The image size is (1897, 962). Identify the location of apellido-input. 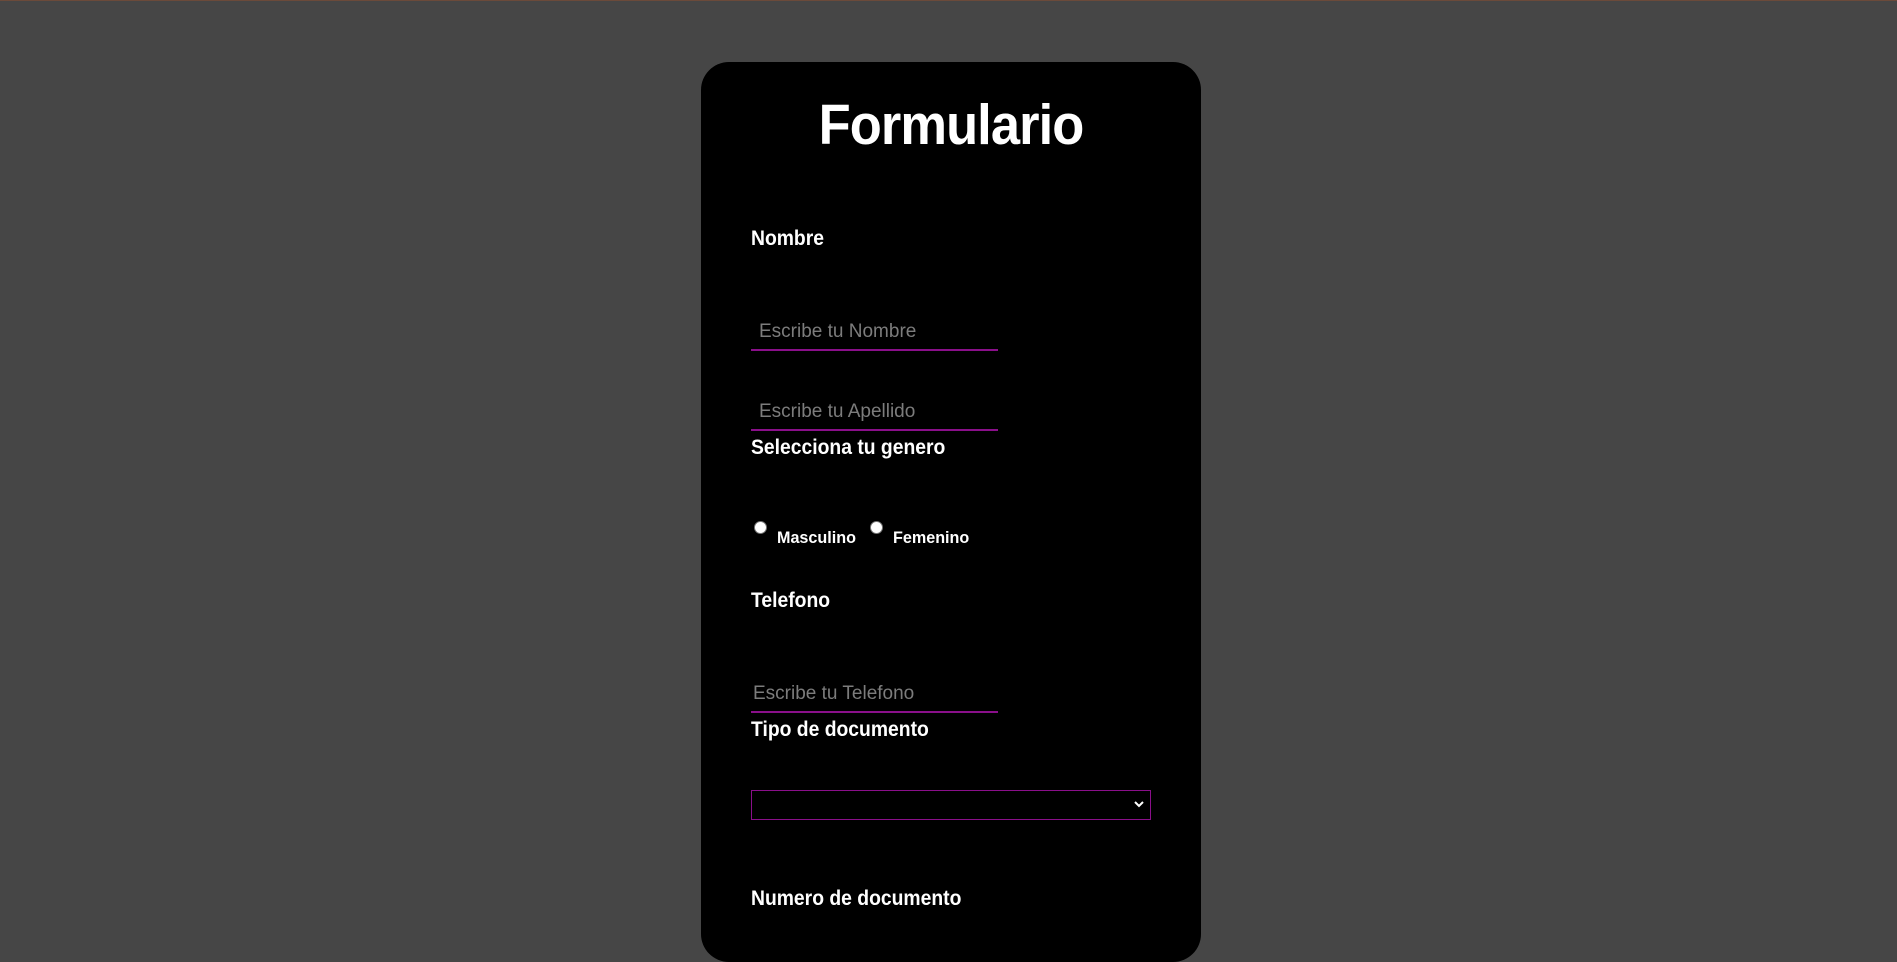
(874, 413).